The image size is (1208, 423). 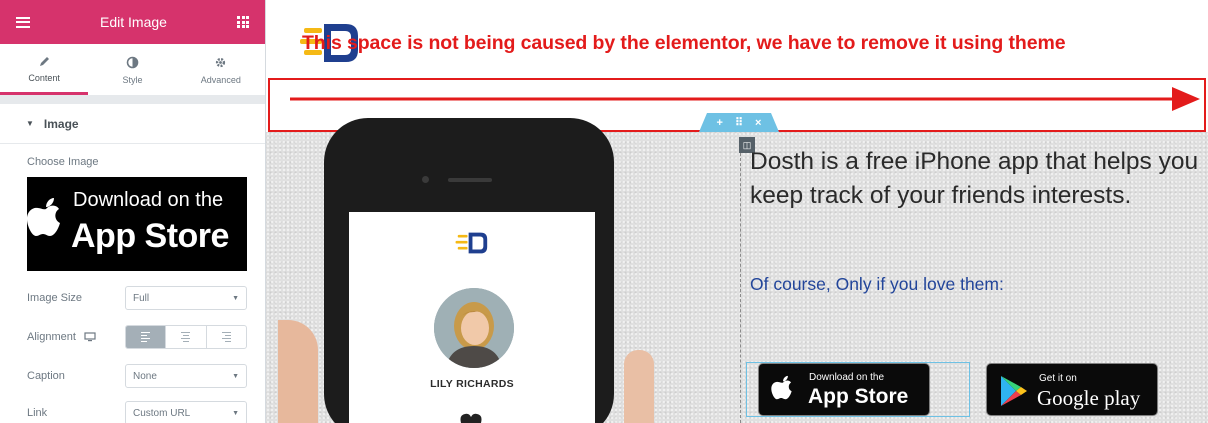 I want to click on align-center-button, so click(x=185, y=337).